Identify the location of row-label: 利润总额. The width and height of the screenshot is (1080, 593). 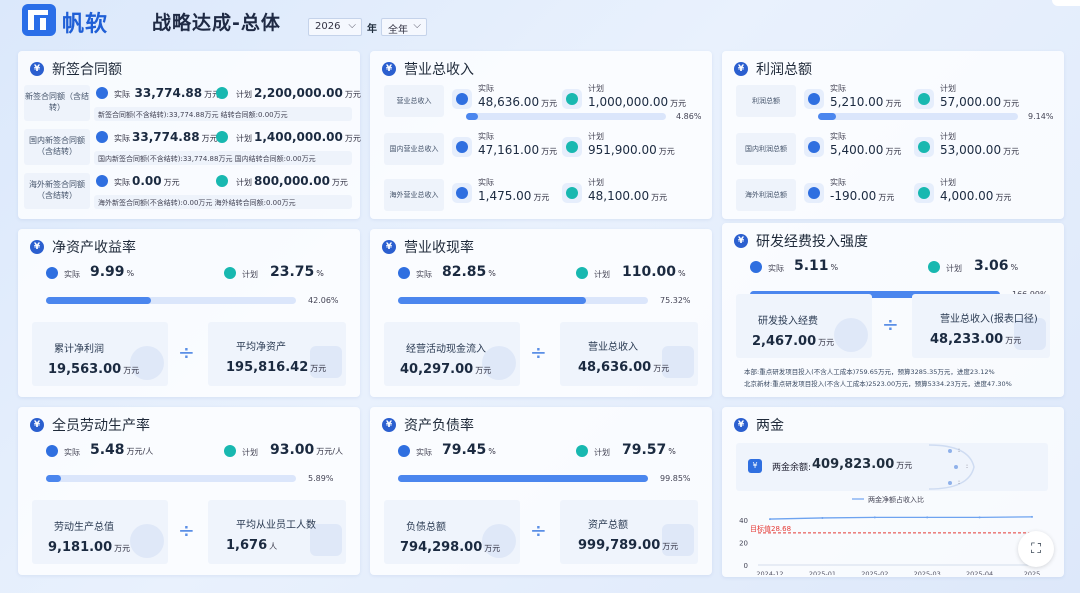
(766, 101).